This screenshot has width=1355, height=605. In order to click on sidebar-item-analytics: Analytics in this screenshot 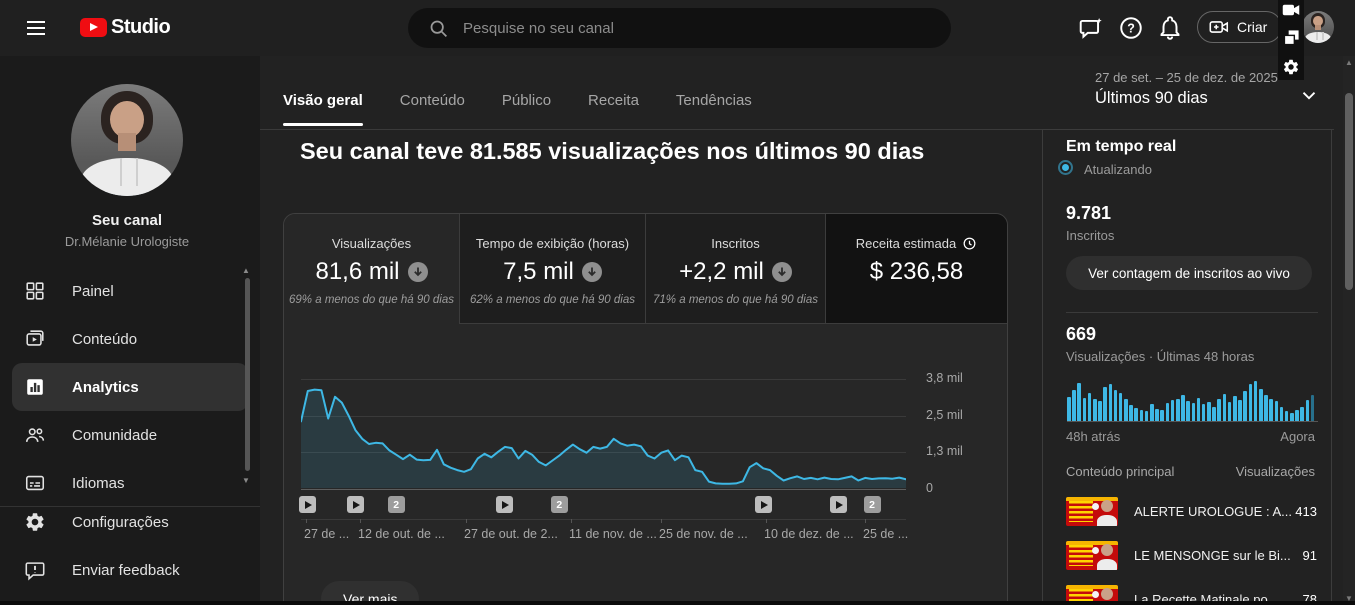, I will do `click(130, 387)`.